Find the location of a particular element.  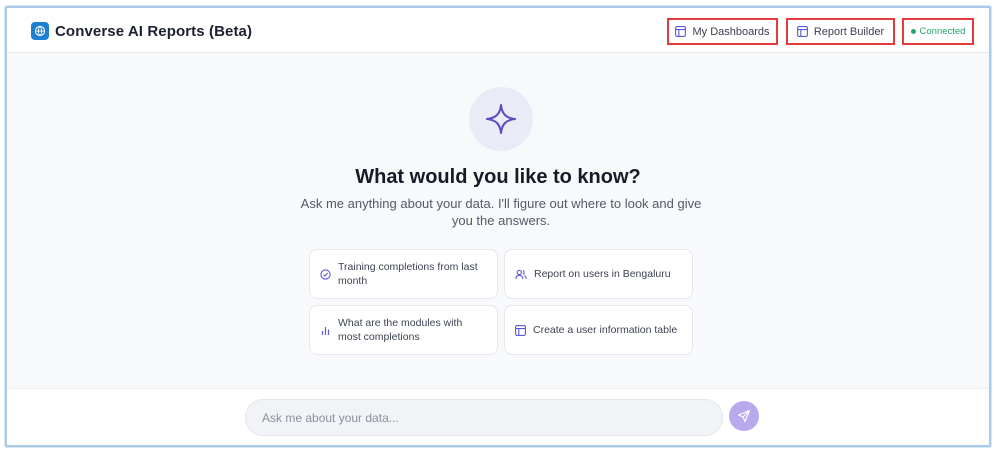

chat-input-bar is located at coordinates (498, 416).